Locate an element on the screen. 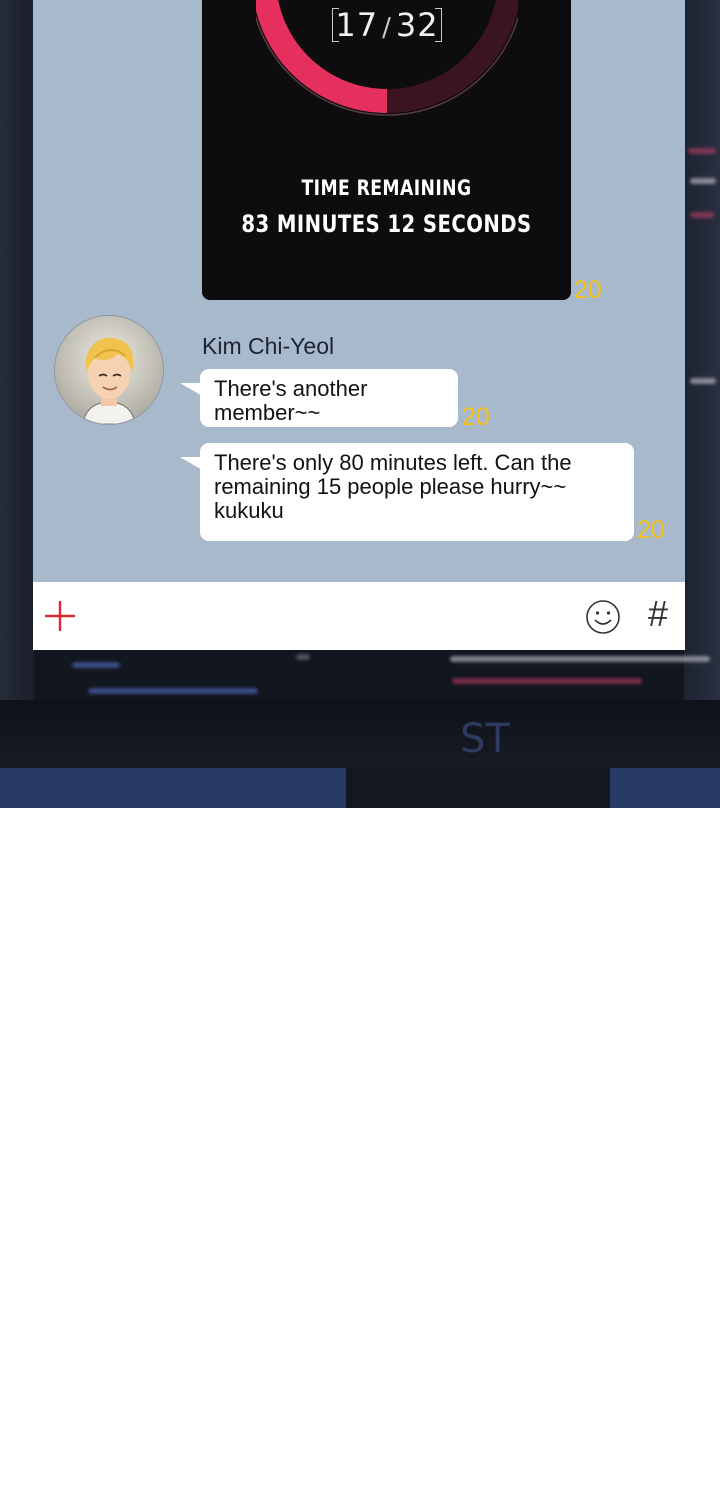 The width and height of the screenshot is (720, 1500). counter-current: 17 is located at coordinates (357, 25).